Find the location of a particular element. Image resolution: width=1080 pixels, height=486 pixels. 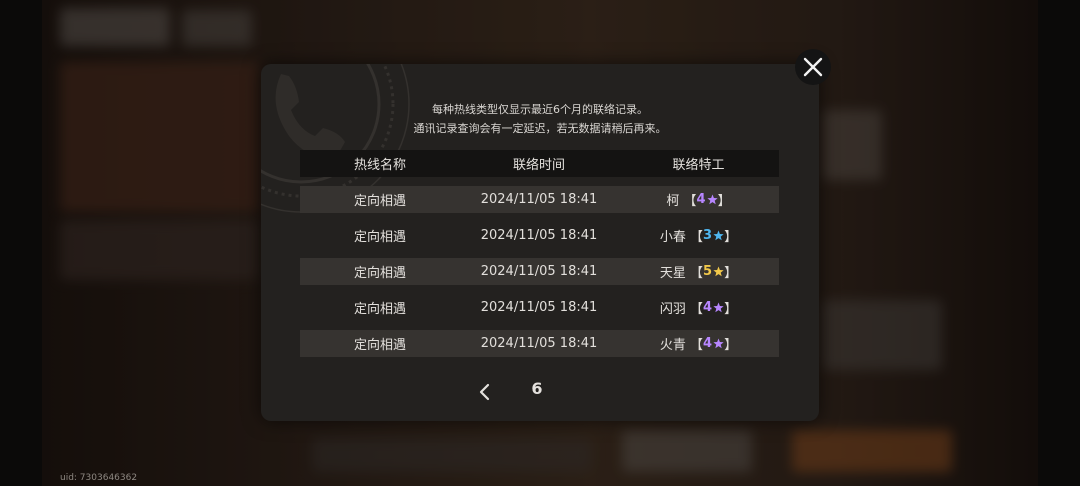

agent-name: 闪羽 is located at coordinates (672, 309).